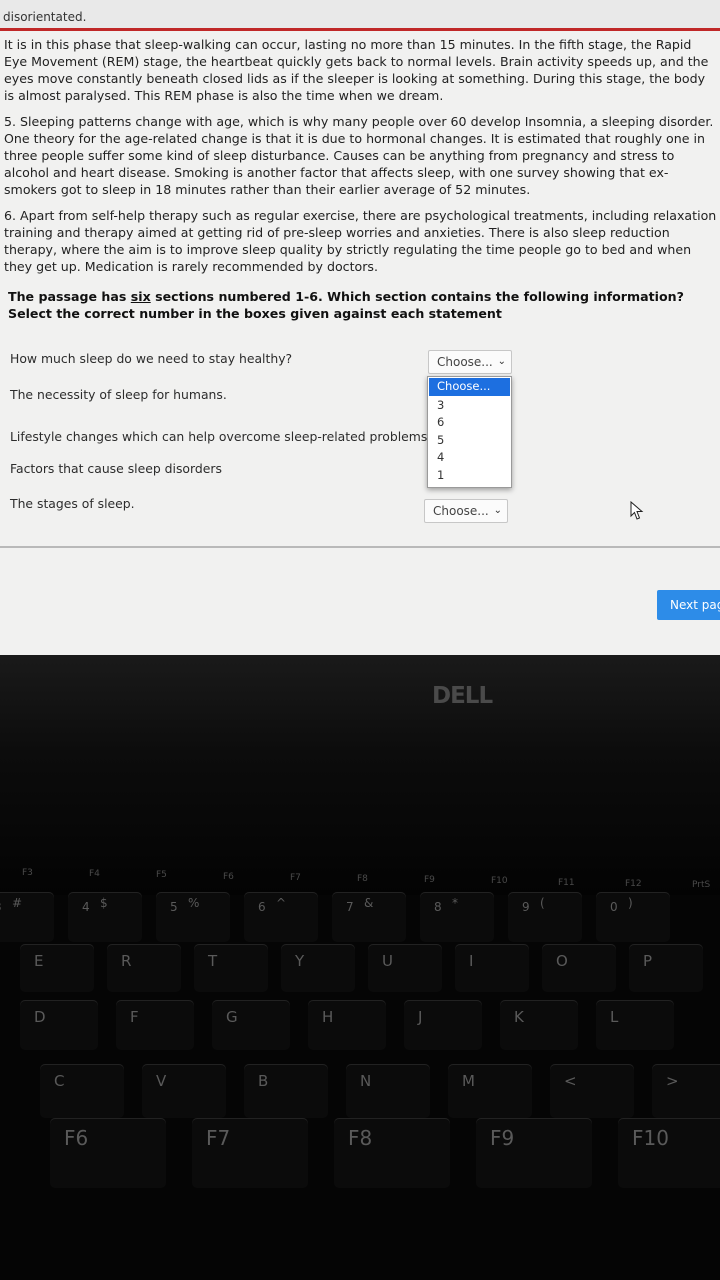 The width and height of the screenshot is (720, 1280). I want to click on key-label: K, so click(519, 1017).